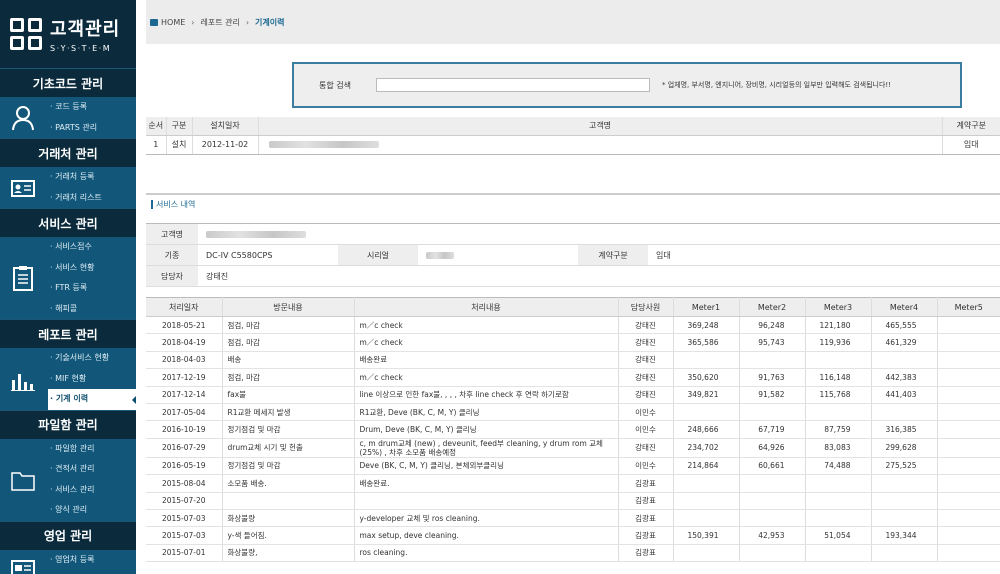 The width and height of the screenshot is (1000, 574). What do you see at coordinates (573, 360) in the screenshot?
I see `table-row: 2018-04-03 배송 배송완료 강태진` at bounding box center [573, 360].